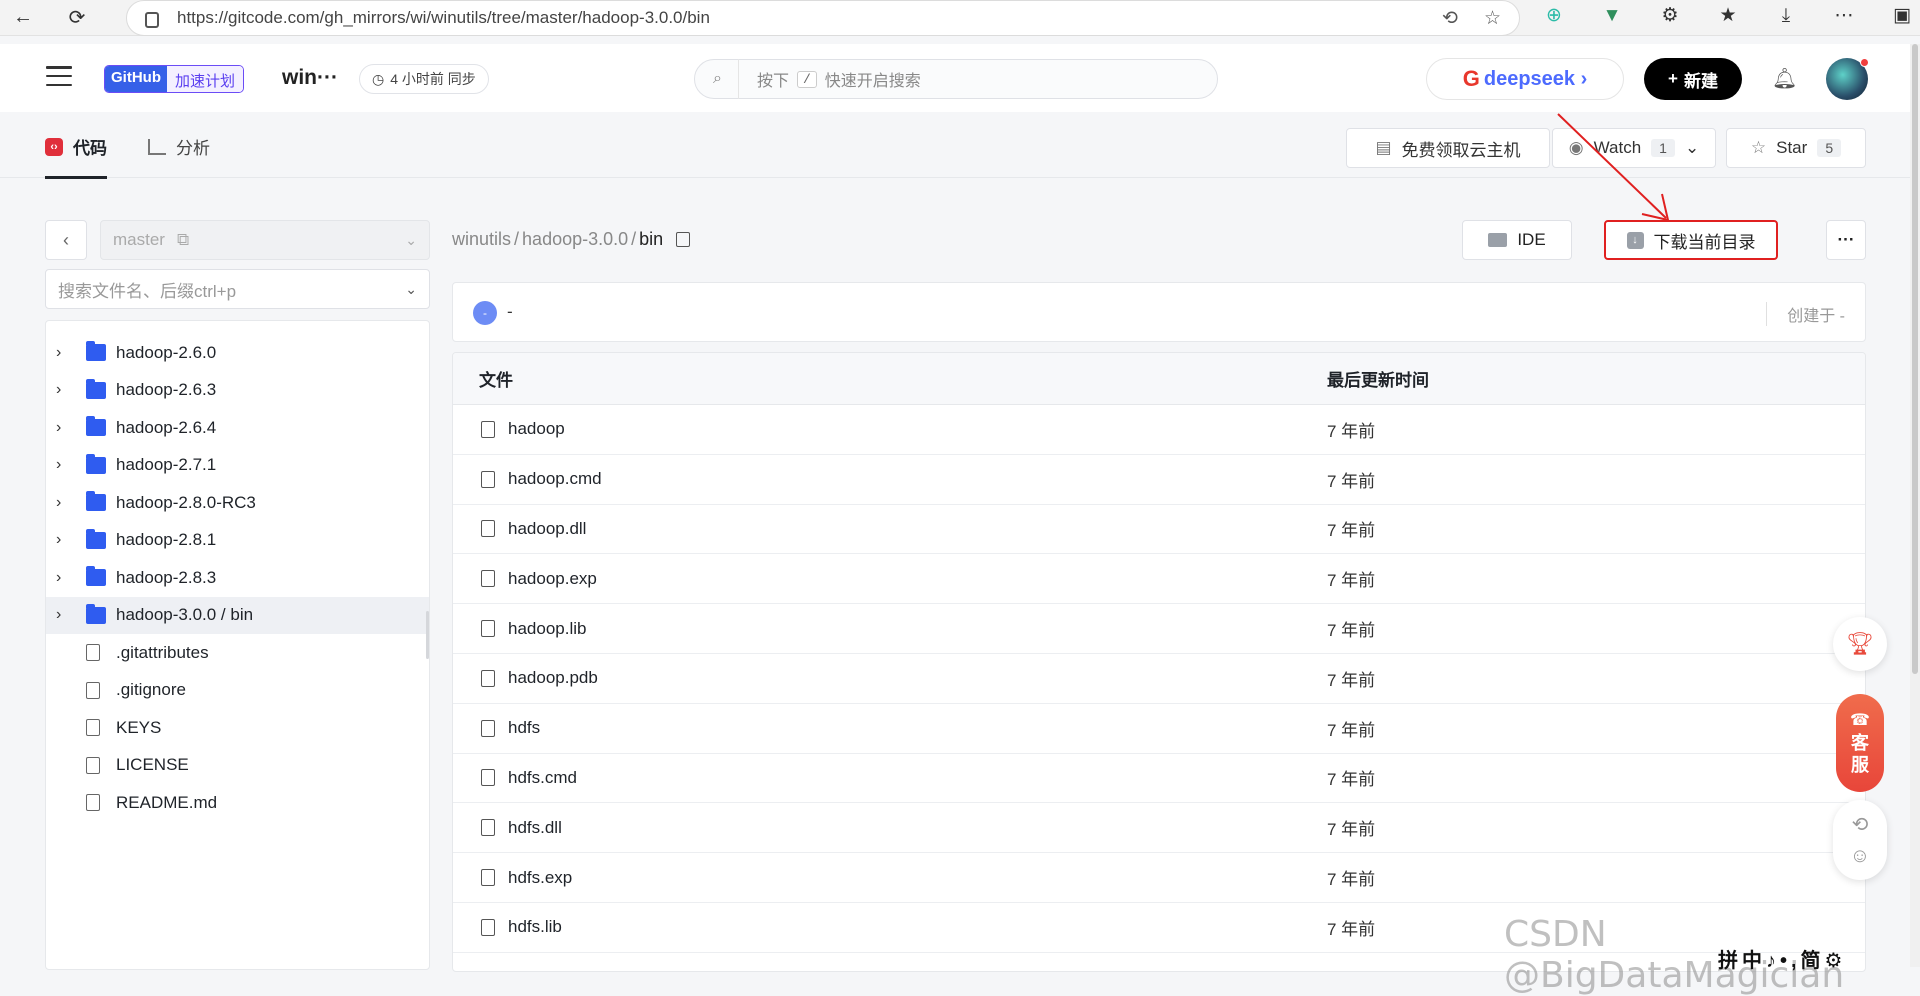 Image resolution: width=1920 pixels, height=996 pixels. I want to click on commit-message: -, so click(510, 312).